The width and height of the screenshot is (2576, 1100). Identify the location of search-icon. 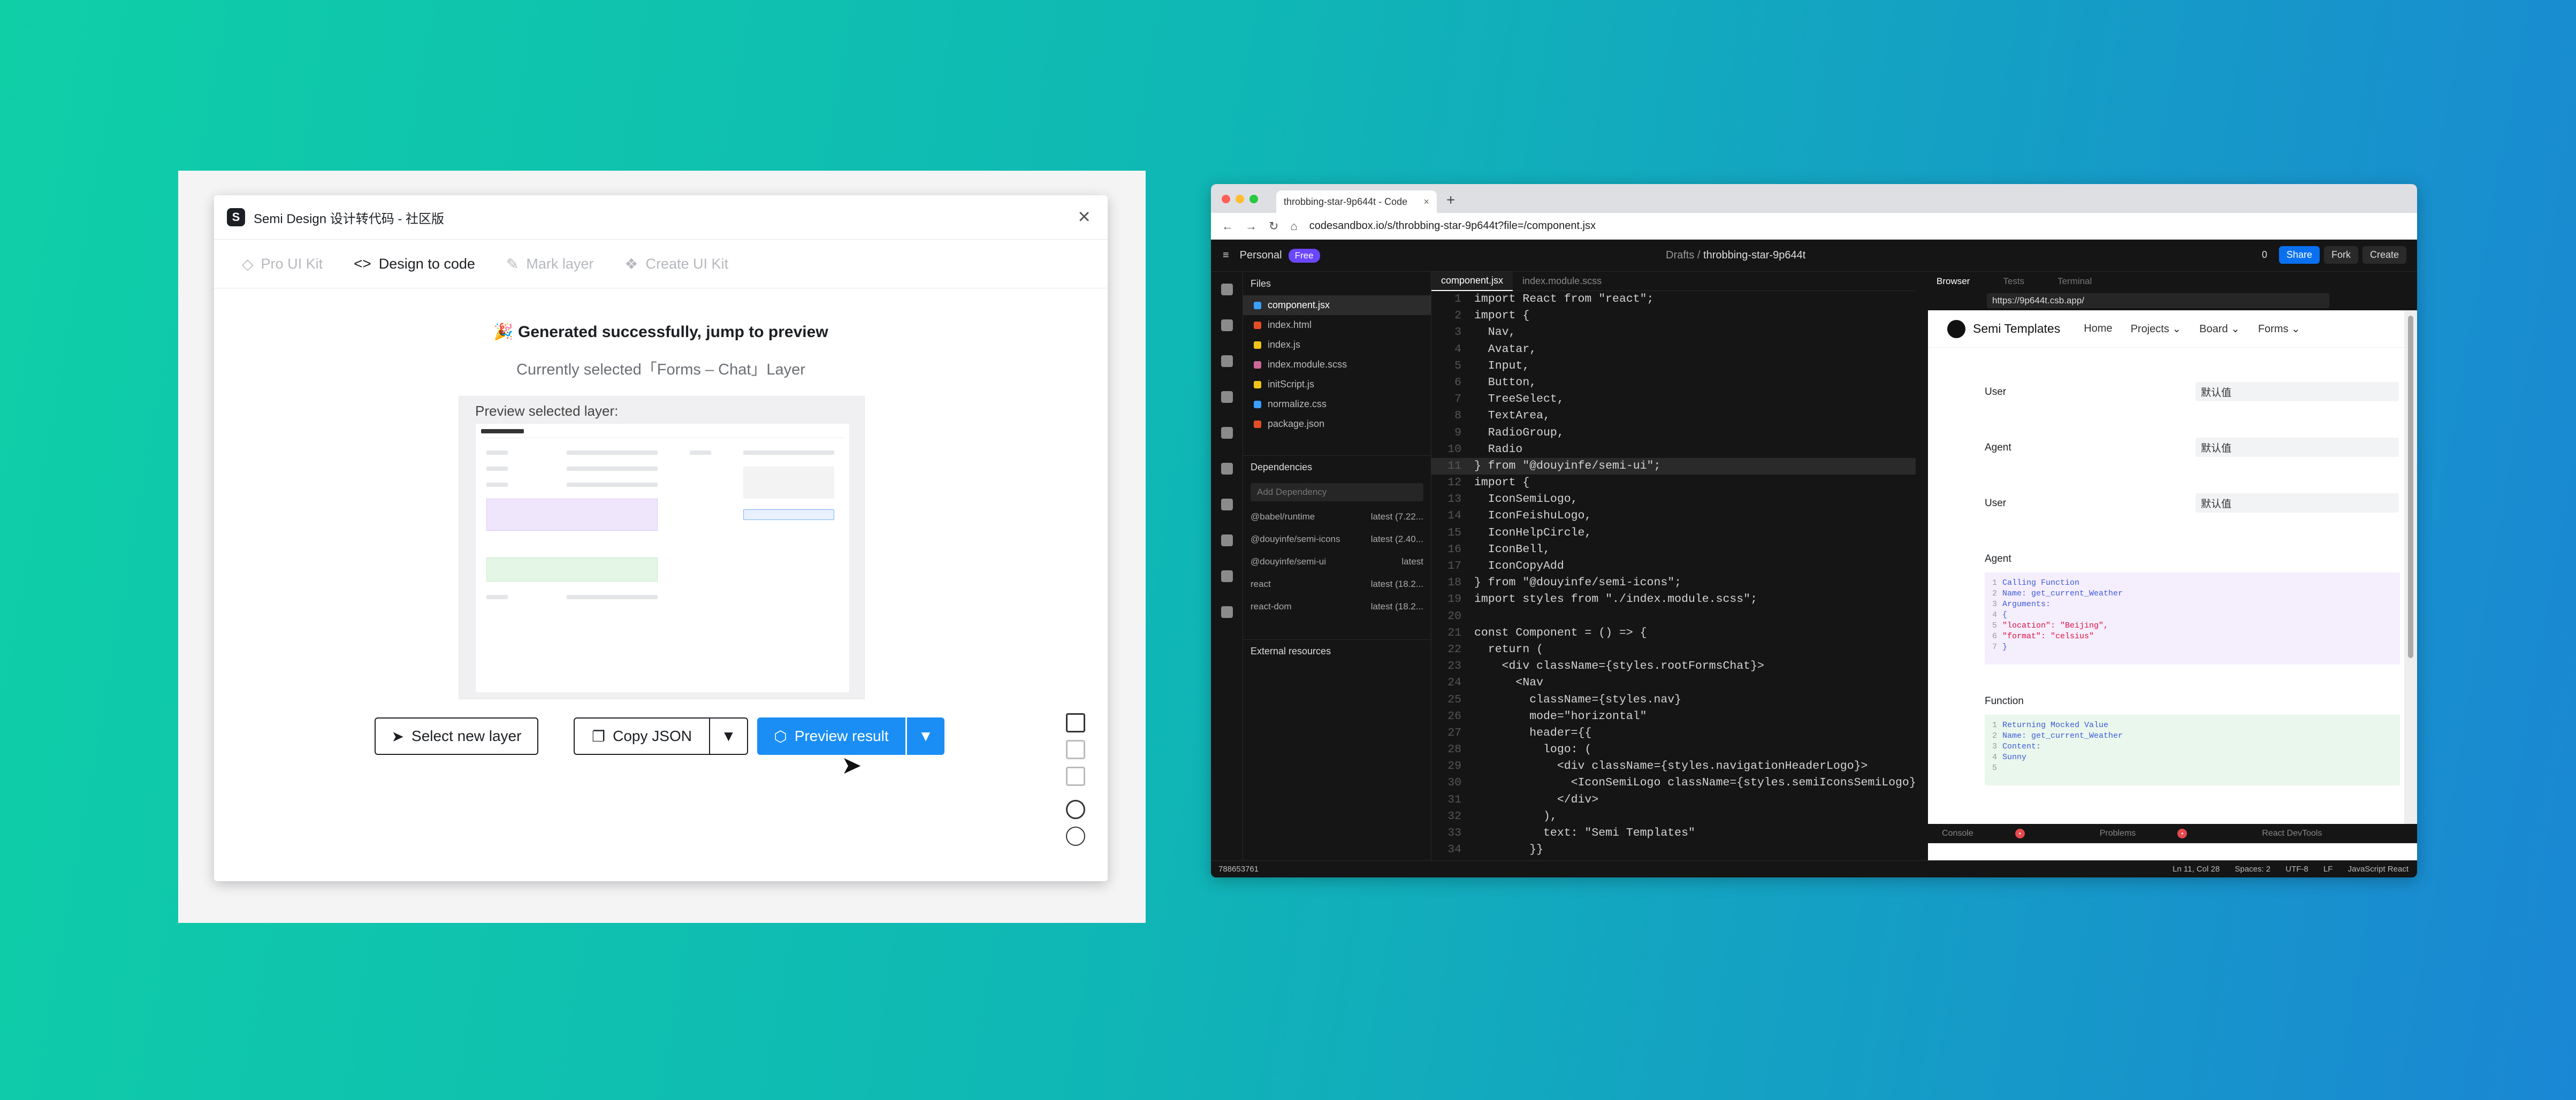
(1227, 361).